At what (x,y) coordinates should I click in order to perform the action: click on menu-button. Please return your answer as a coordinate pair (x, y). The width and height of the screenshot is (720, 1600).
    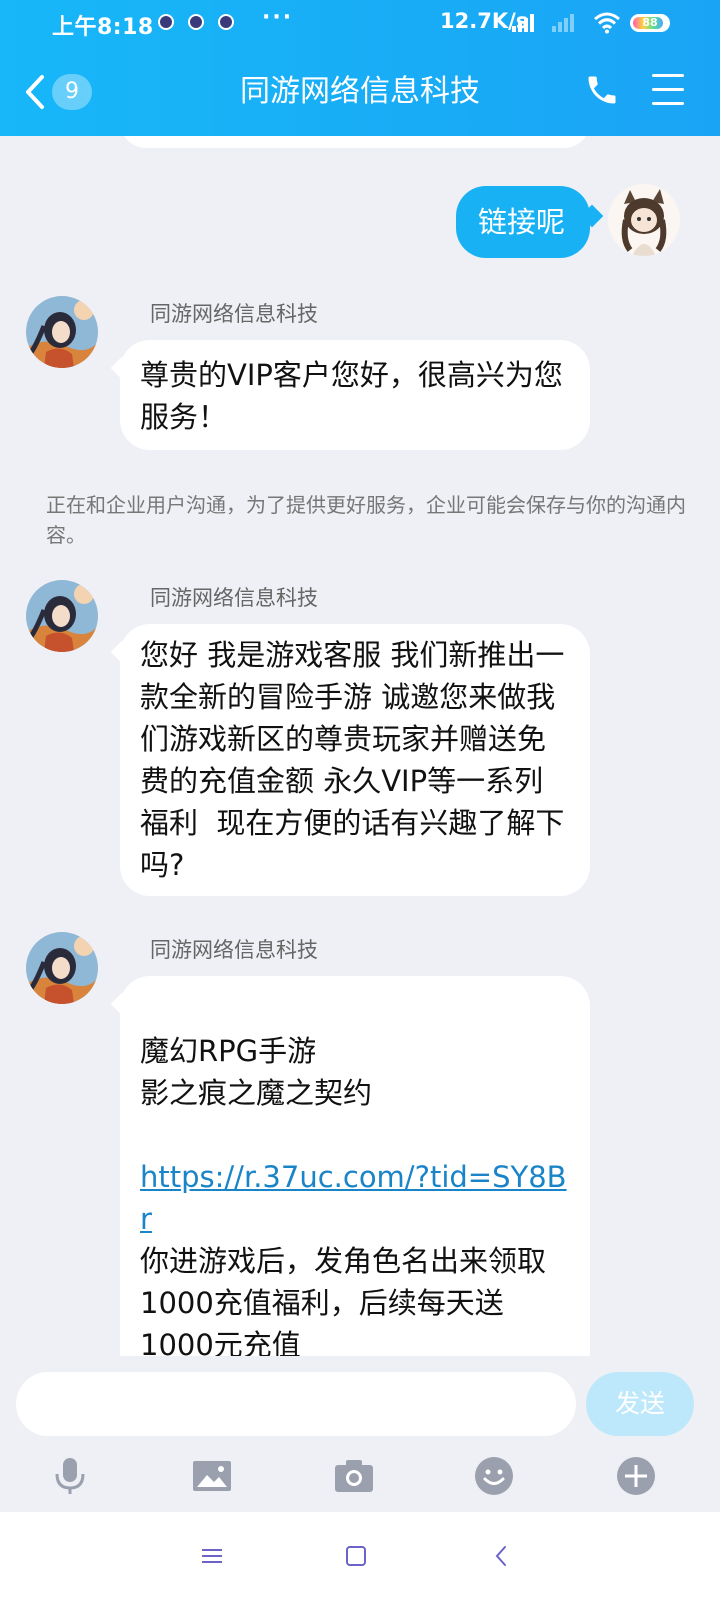
    Looking at the image, I should click on (668, 92).